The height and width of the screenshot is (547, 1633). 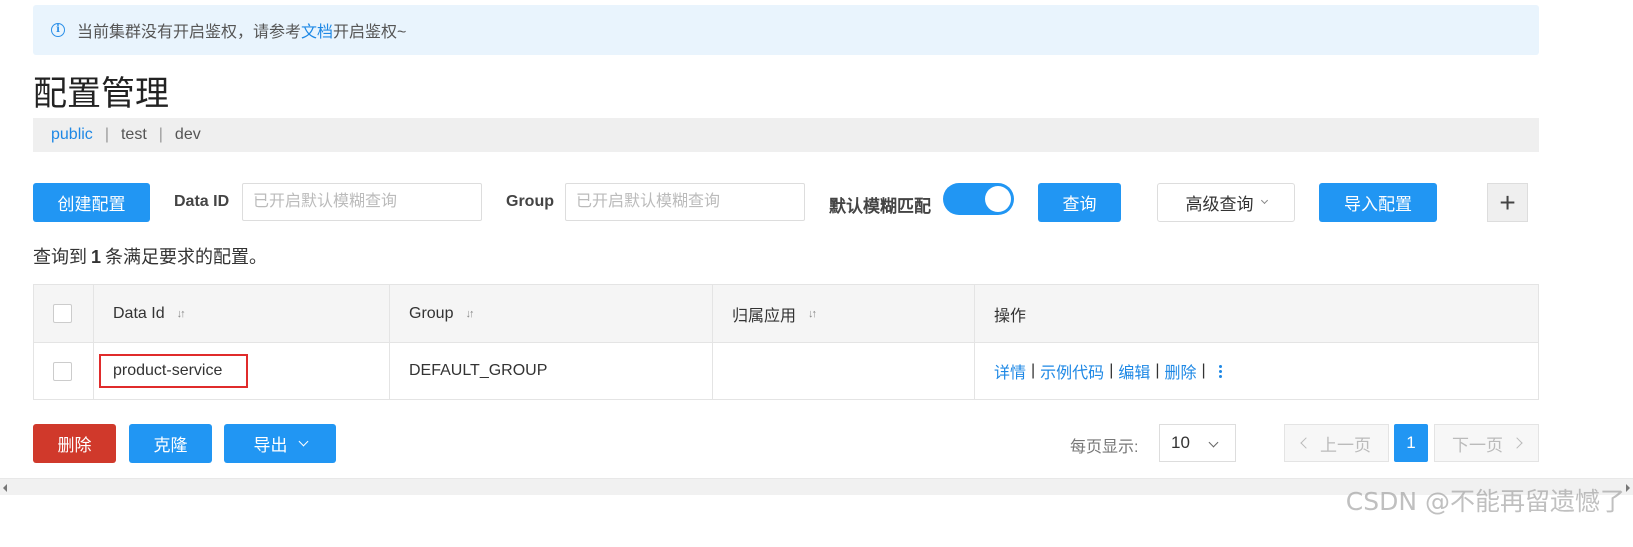 I want to click on cell-data-id: product-service, so click(x=242, y=371).